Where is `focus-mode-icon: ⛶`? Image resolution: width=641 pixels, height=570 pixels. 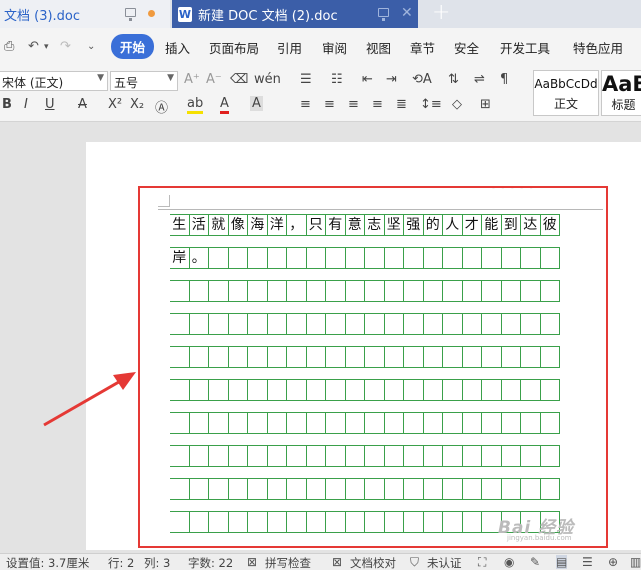 focus-mode-icon: ⛶ is located at coordinates (482, 562).